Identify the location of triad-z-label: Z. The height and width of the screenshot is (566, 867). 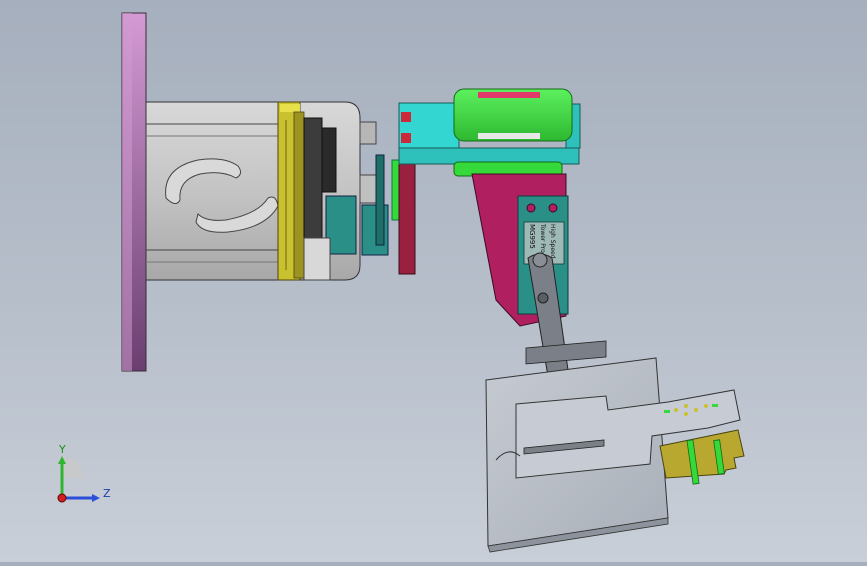
(107, 493).